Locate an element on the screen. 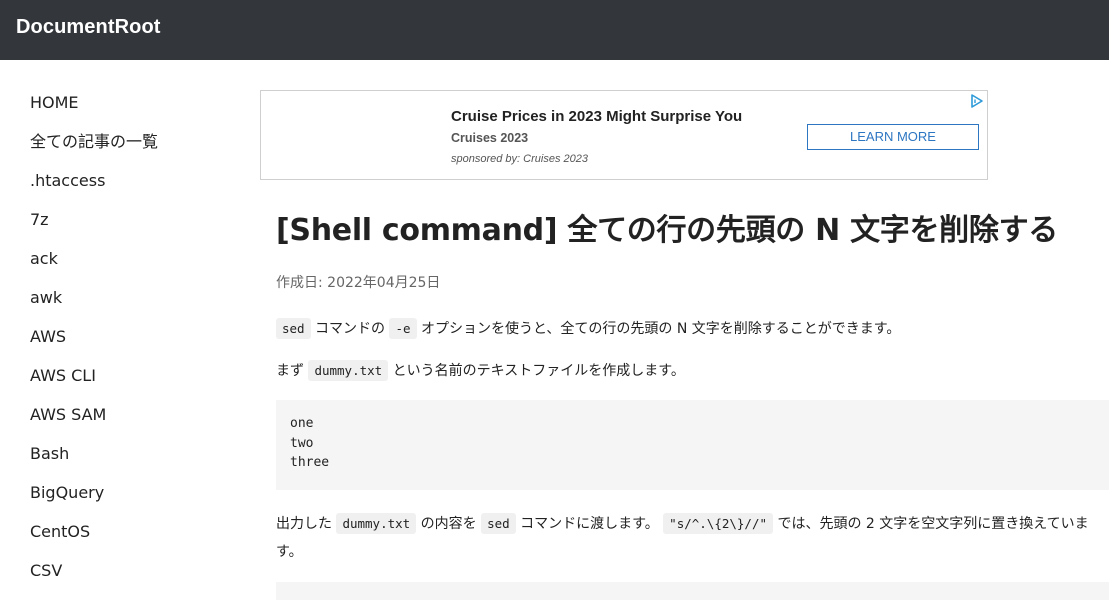 This screenshot has width=1109, height=600. paragraph-create-file: まず dummy.txt という名前のテキストファイルを作成します。 is located at coordinates (692, 371).